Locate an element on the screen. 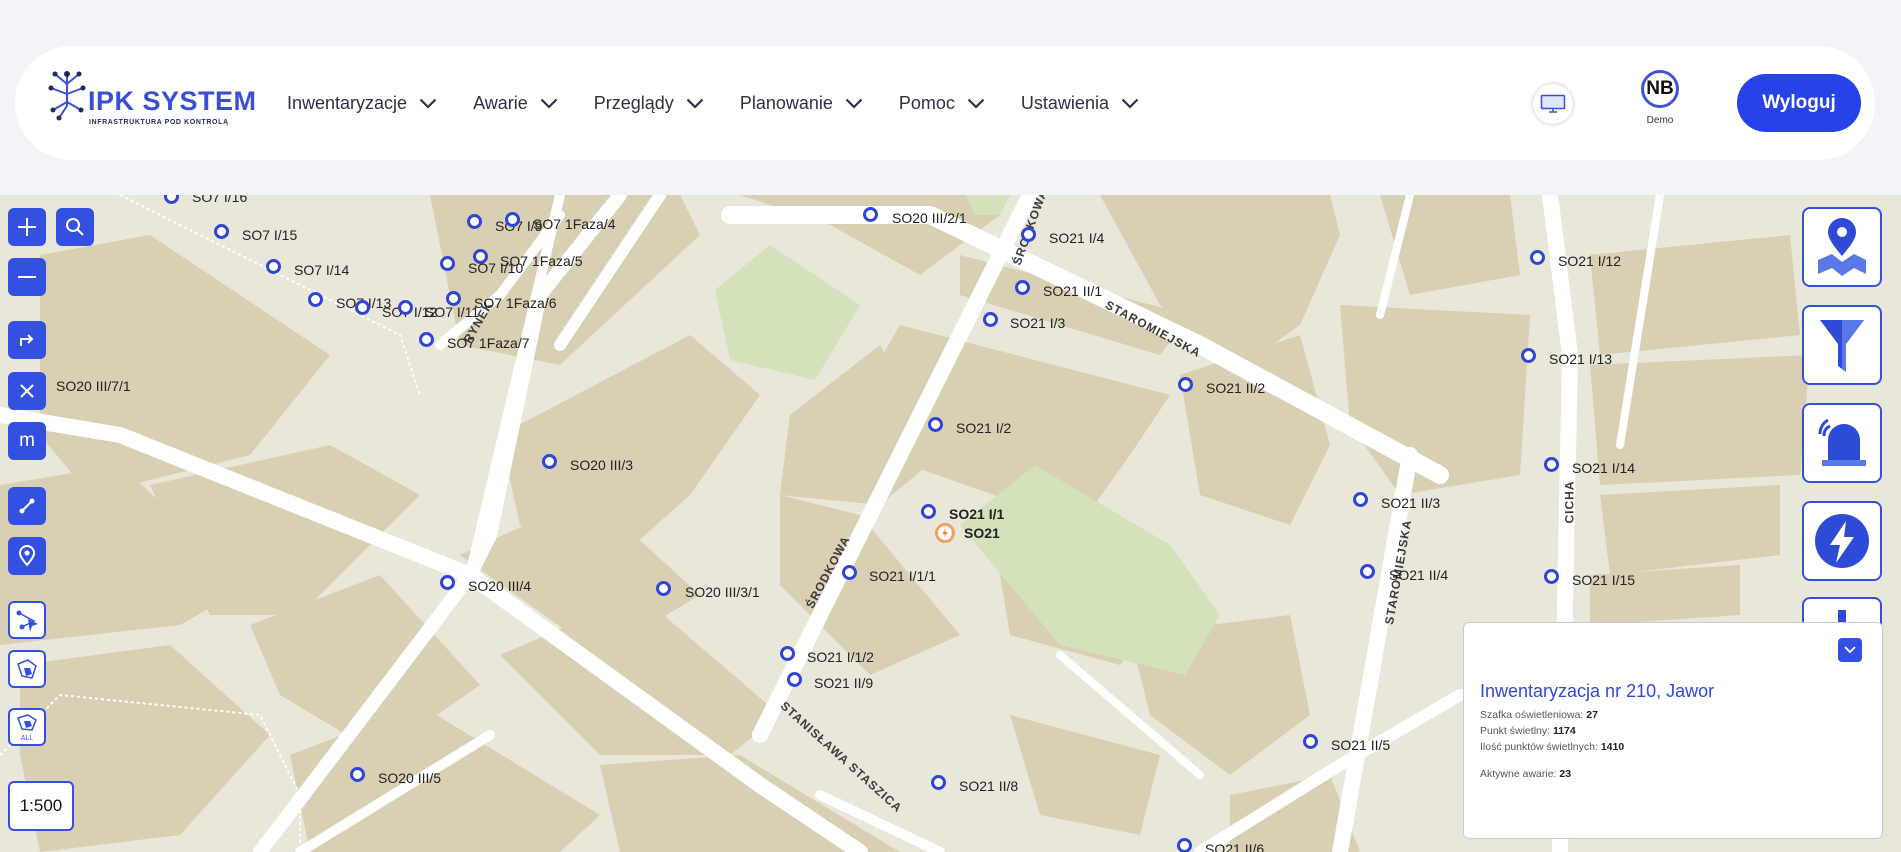 The image size is (1901, 852). monitor-icon is located at coordinates (1553, 103).